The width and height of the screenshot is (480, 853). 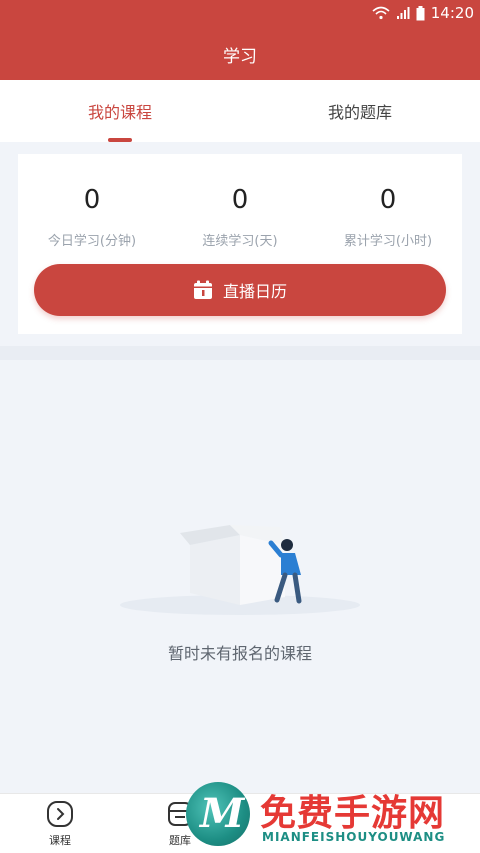 I want to click on stat-streak: 0 连续学习(天), so click(x=240, y=215).